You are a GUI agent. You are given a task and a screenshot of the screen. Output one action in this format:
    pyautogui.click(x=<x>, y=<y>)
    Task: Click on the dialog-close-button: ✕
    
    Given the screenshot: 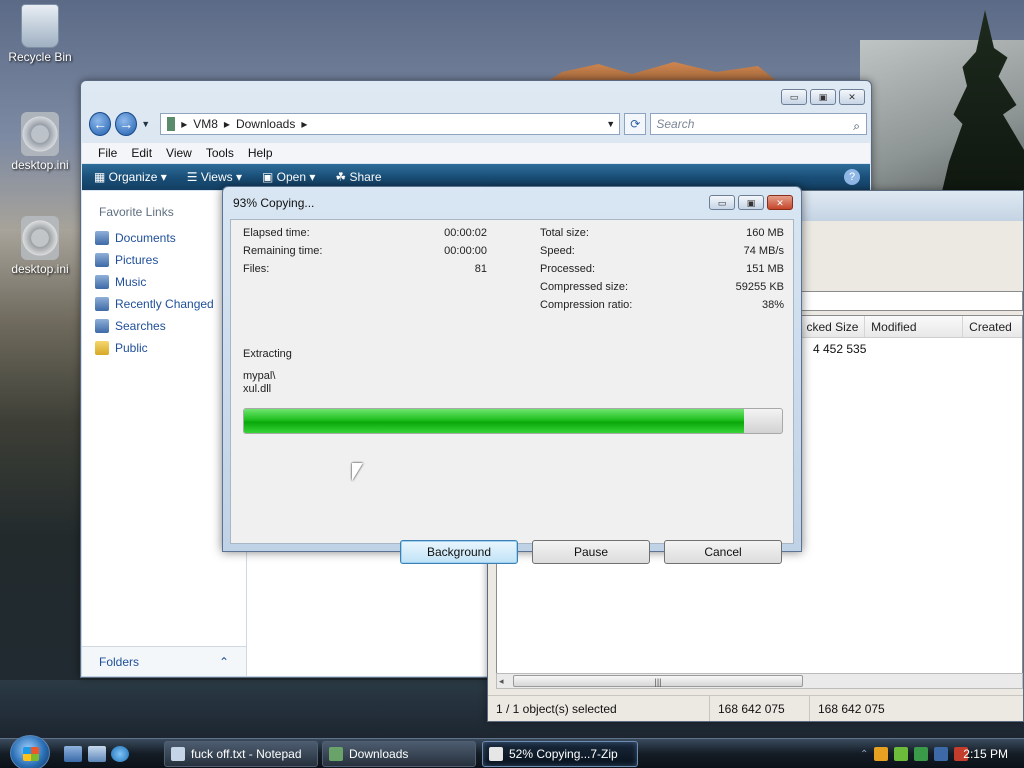 What is the action you would take?
    pyautogui.click(x=780, y=202)
    